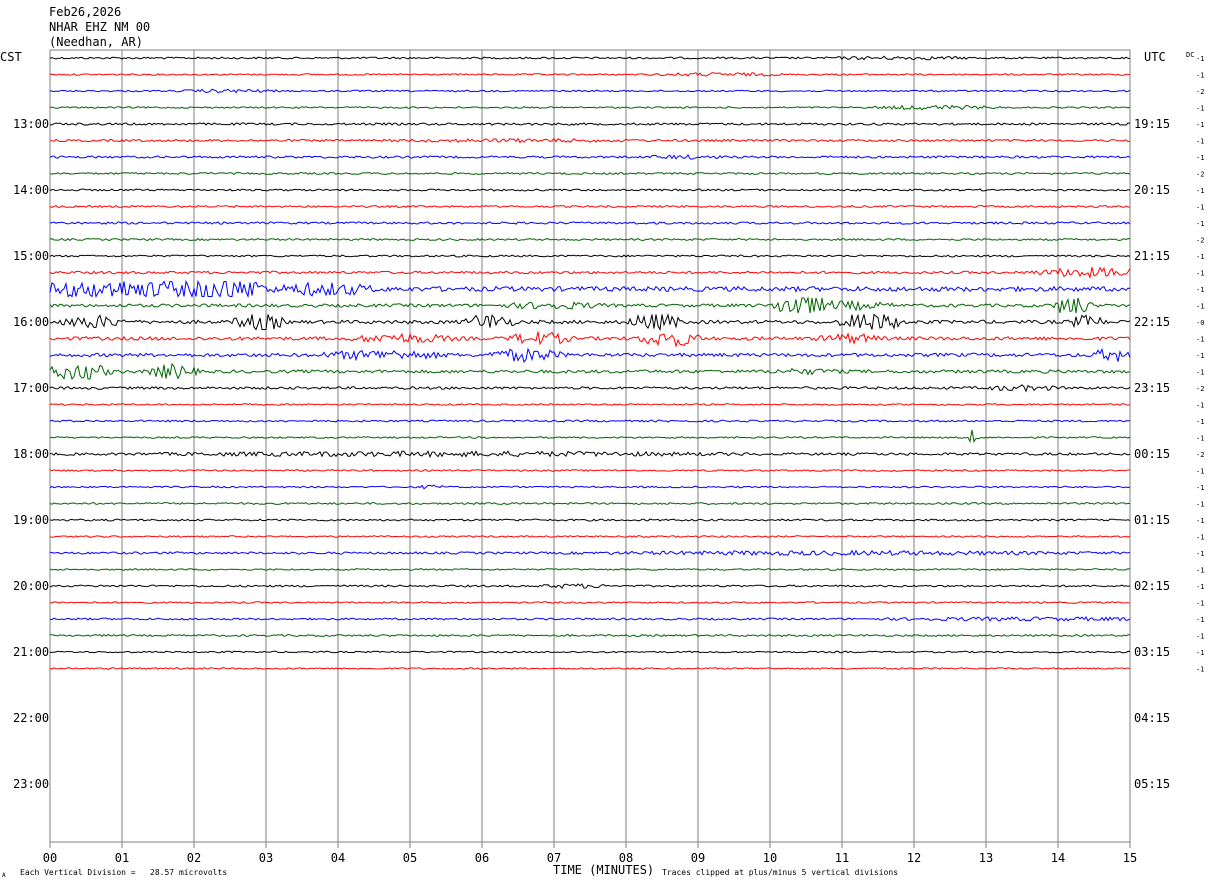  Describe the element at coordinates (338, 858) in the screenshot. I see `x-tick-label: 04` at that location.